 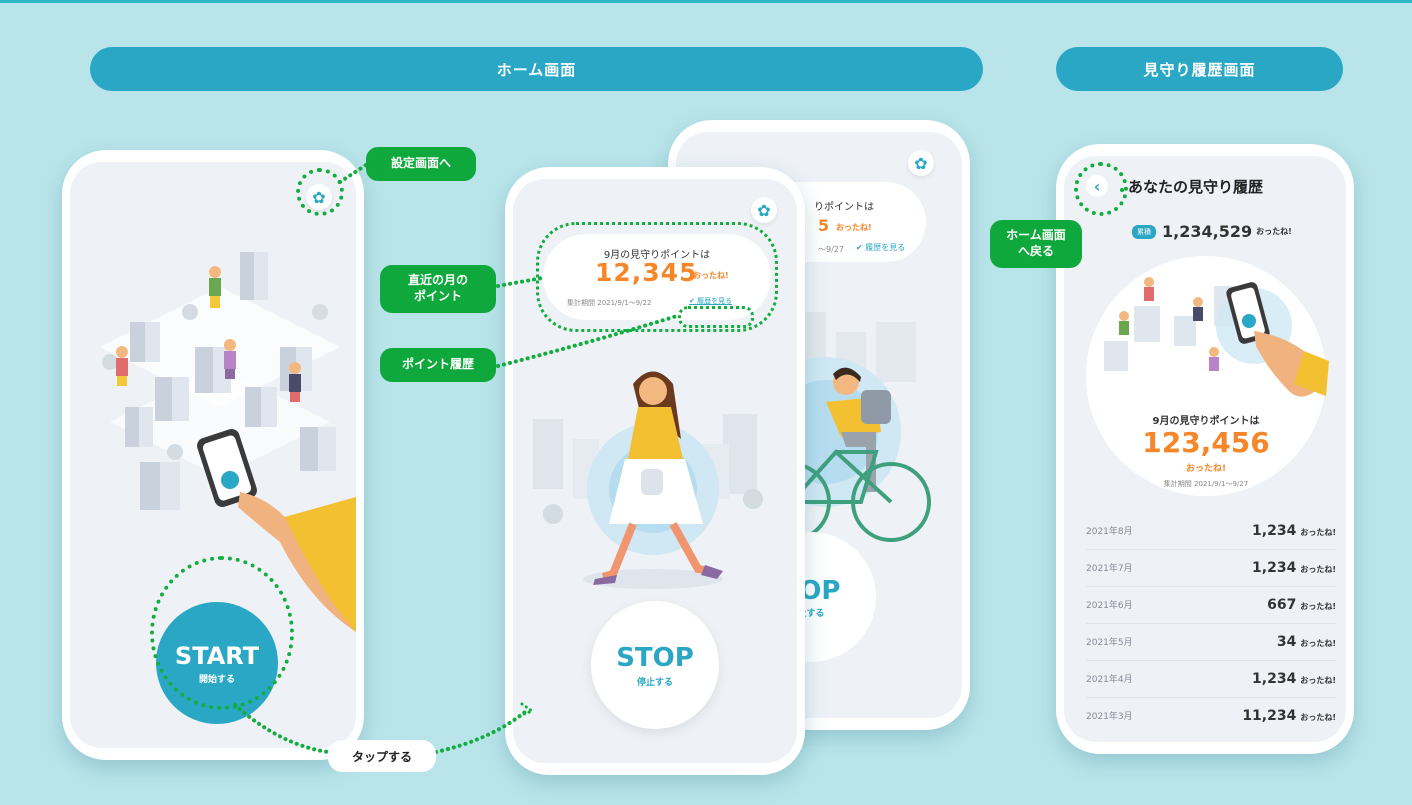 I want to click on settings-highlight, so click(x=320, y=192).